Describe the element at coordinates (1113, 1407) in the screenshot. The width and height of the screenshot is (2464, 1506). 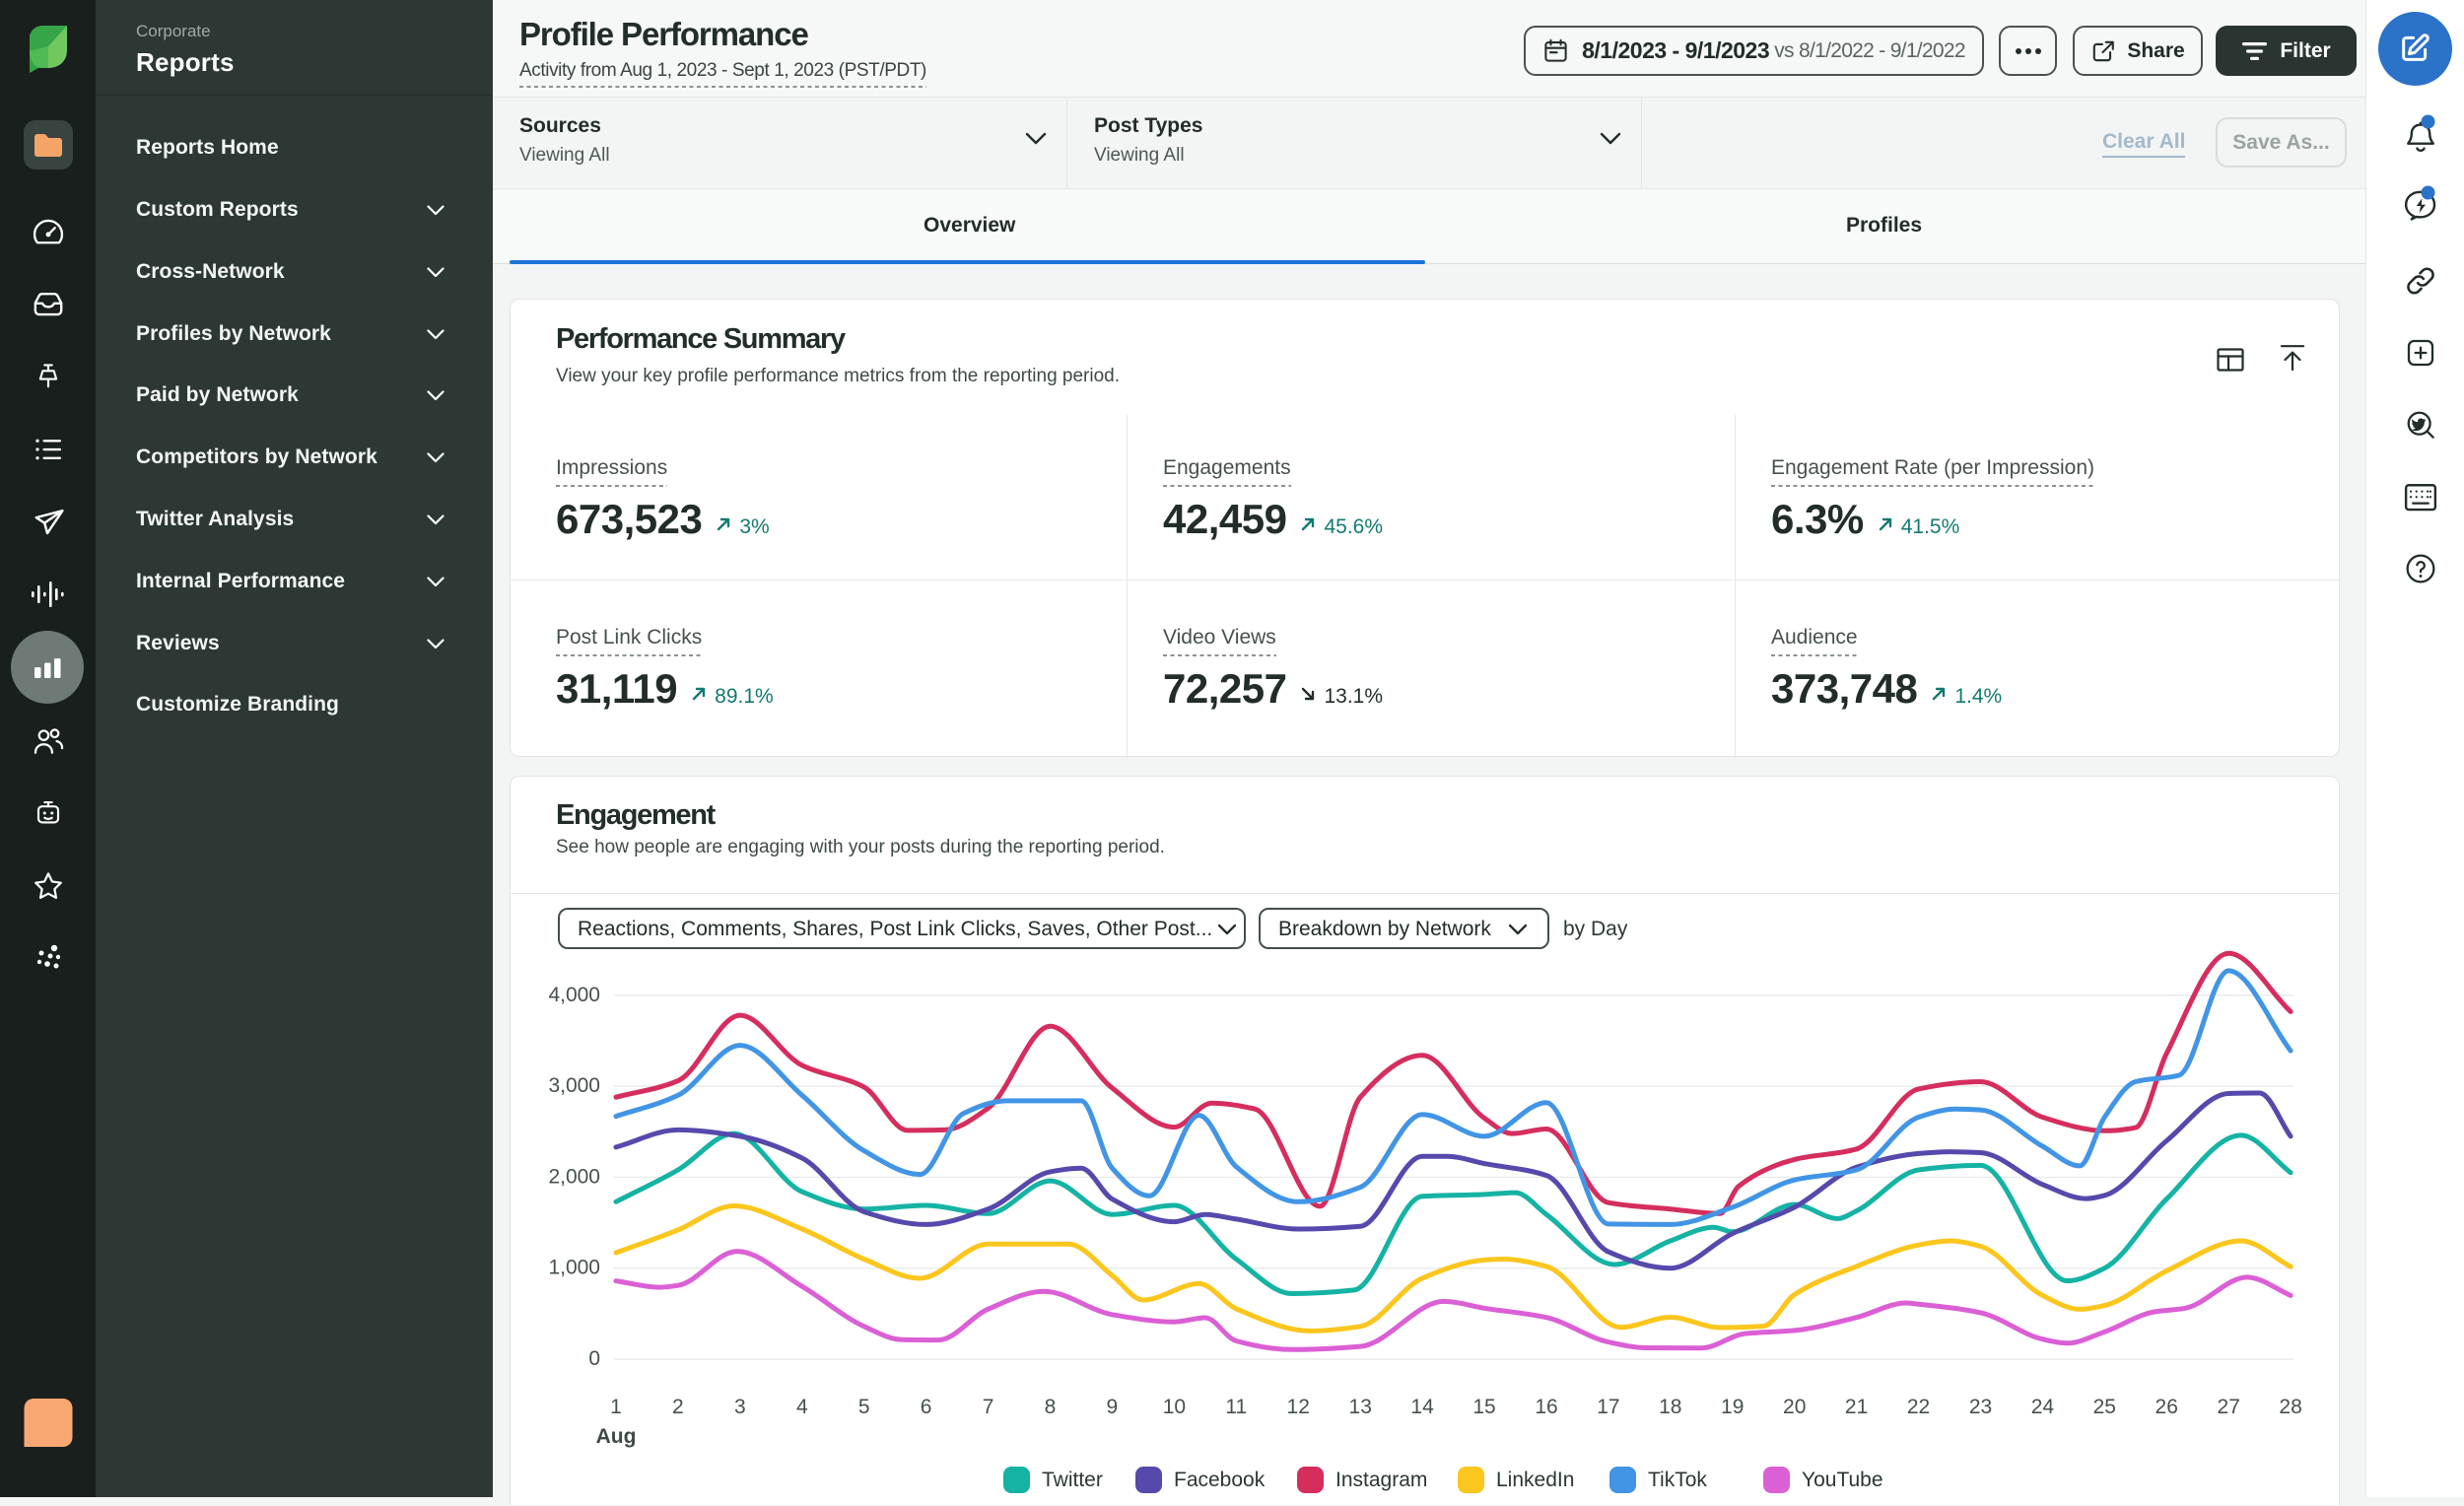
I see `svg-text: 9` at that location.